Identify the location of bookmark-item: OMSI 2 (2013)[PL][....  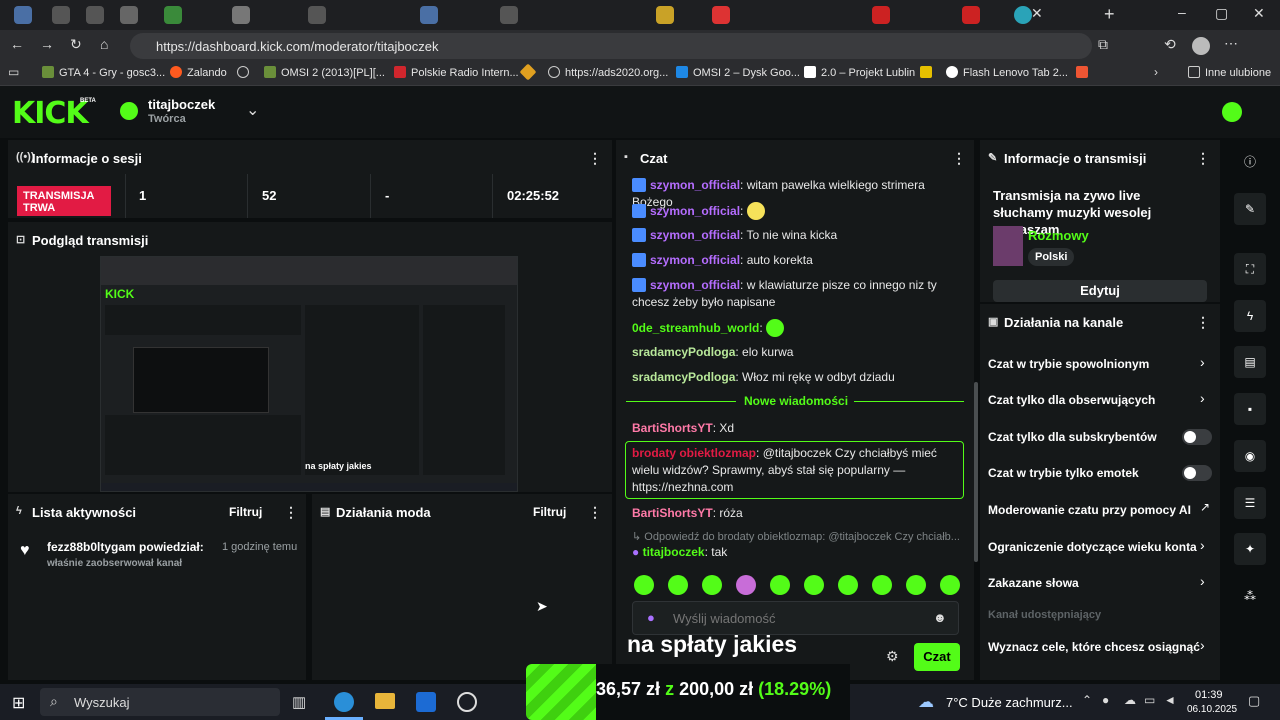
(324, 72).